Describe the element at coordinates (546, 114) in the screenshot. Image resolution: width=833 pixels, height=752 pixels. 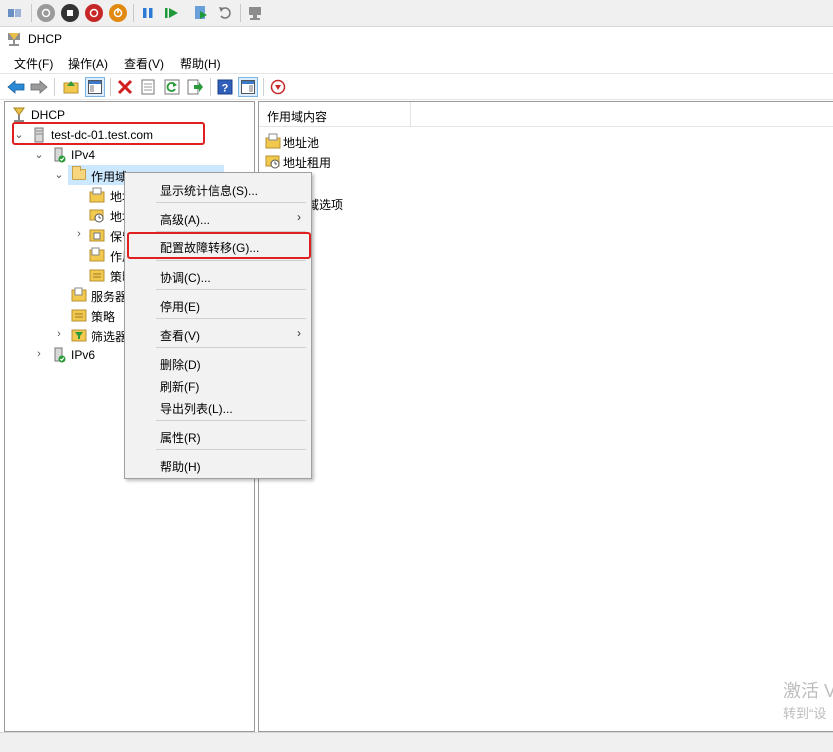
I see `column-header-row: 作用域内容` at that location.